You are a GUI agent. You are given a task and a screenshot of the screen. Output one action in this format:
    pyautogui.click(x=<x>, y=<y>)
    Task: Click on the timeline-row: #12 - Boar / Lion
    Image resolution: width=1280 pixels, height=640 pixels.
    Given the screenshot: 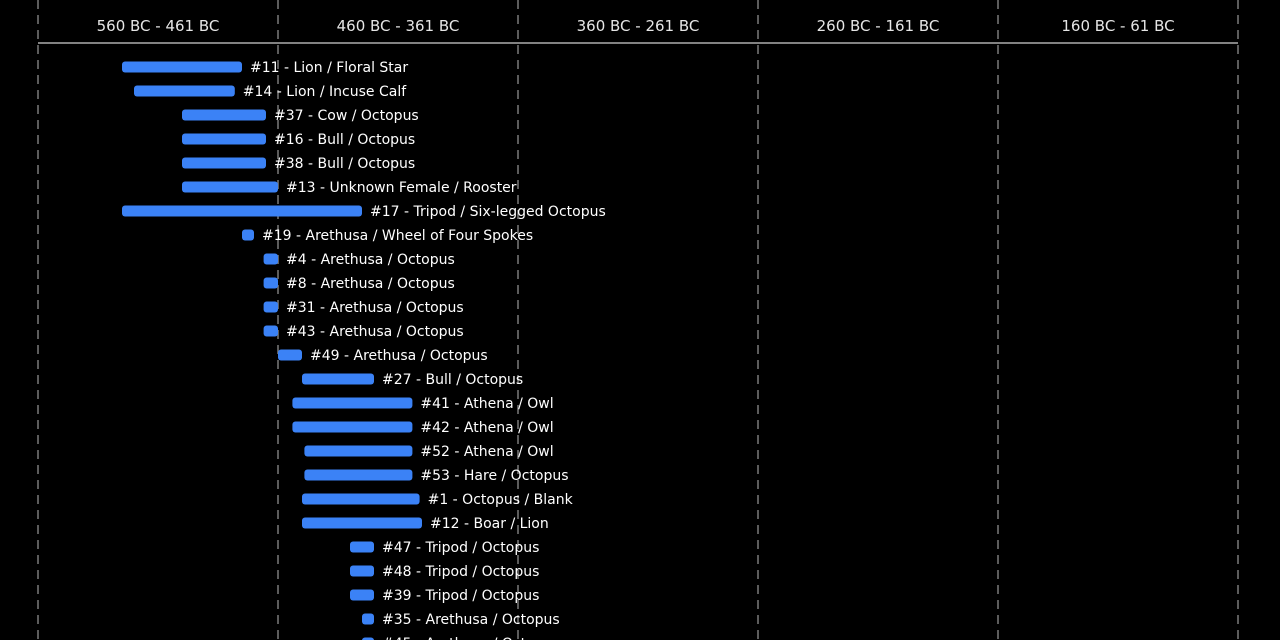 What is the action you would take?
    pyautogui.click(x=425, y=524)
    